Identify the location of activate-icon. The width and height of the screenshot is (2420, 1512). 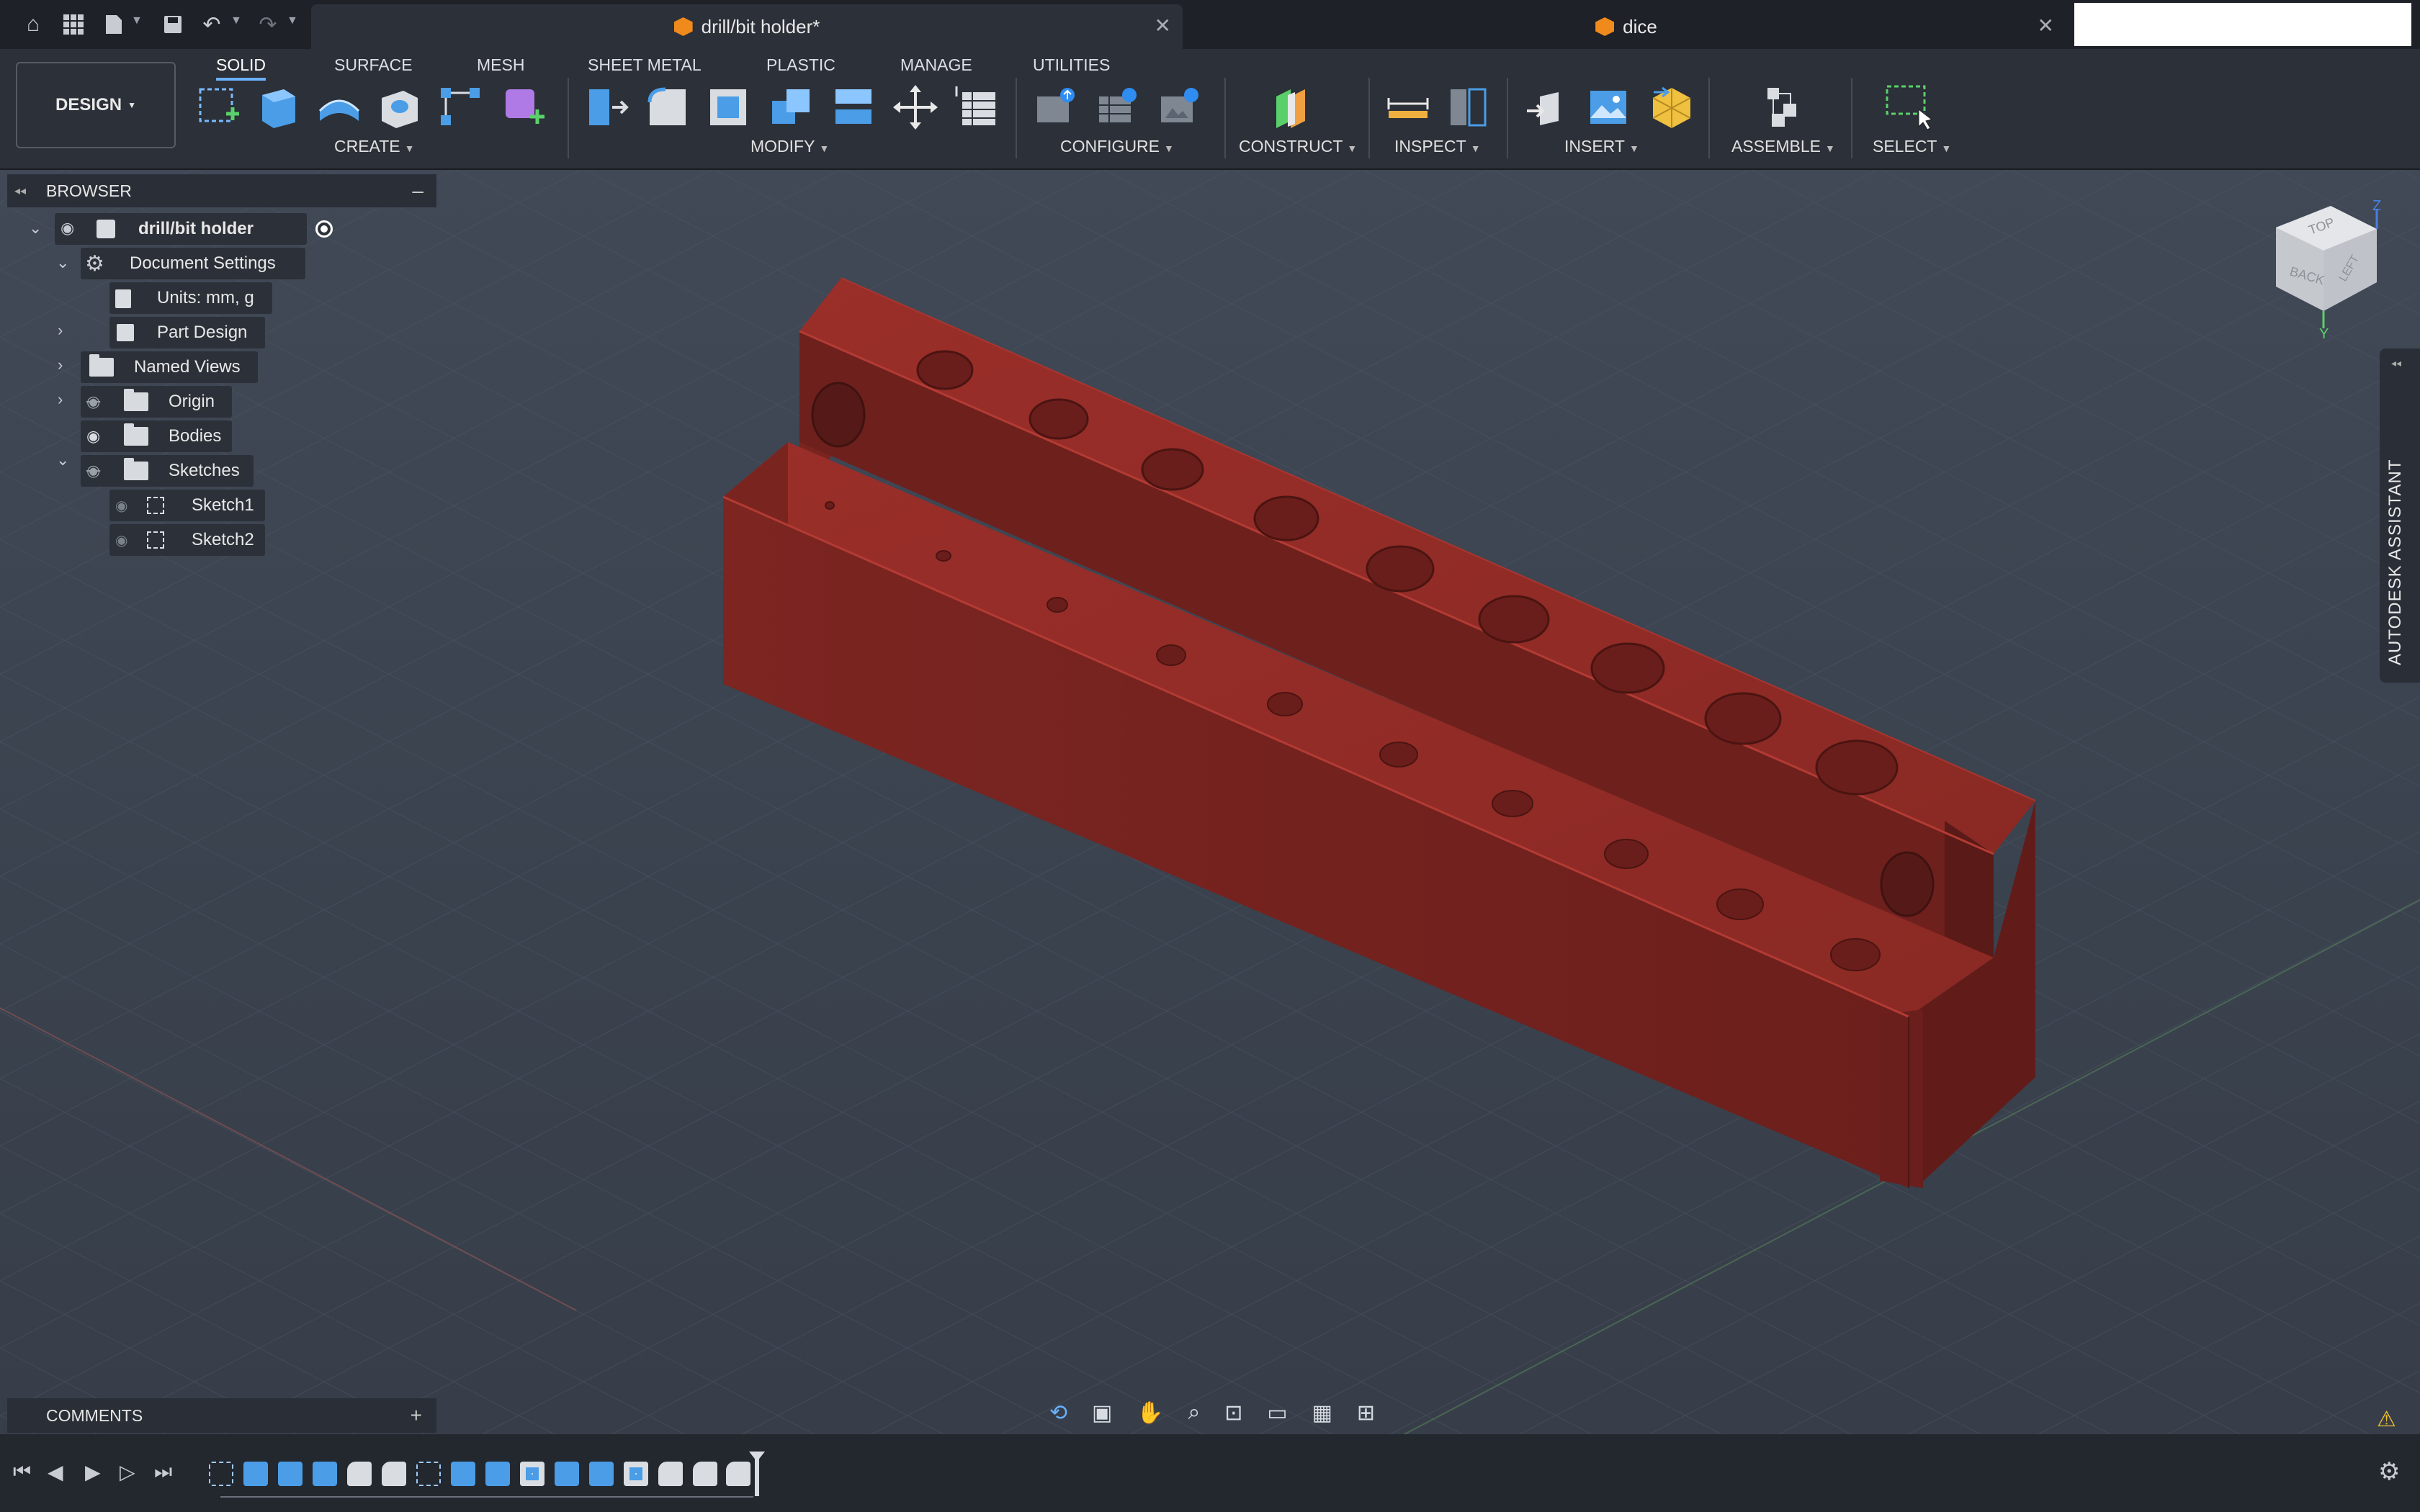
(324, 229).